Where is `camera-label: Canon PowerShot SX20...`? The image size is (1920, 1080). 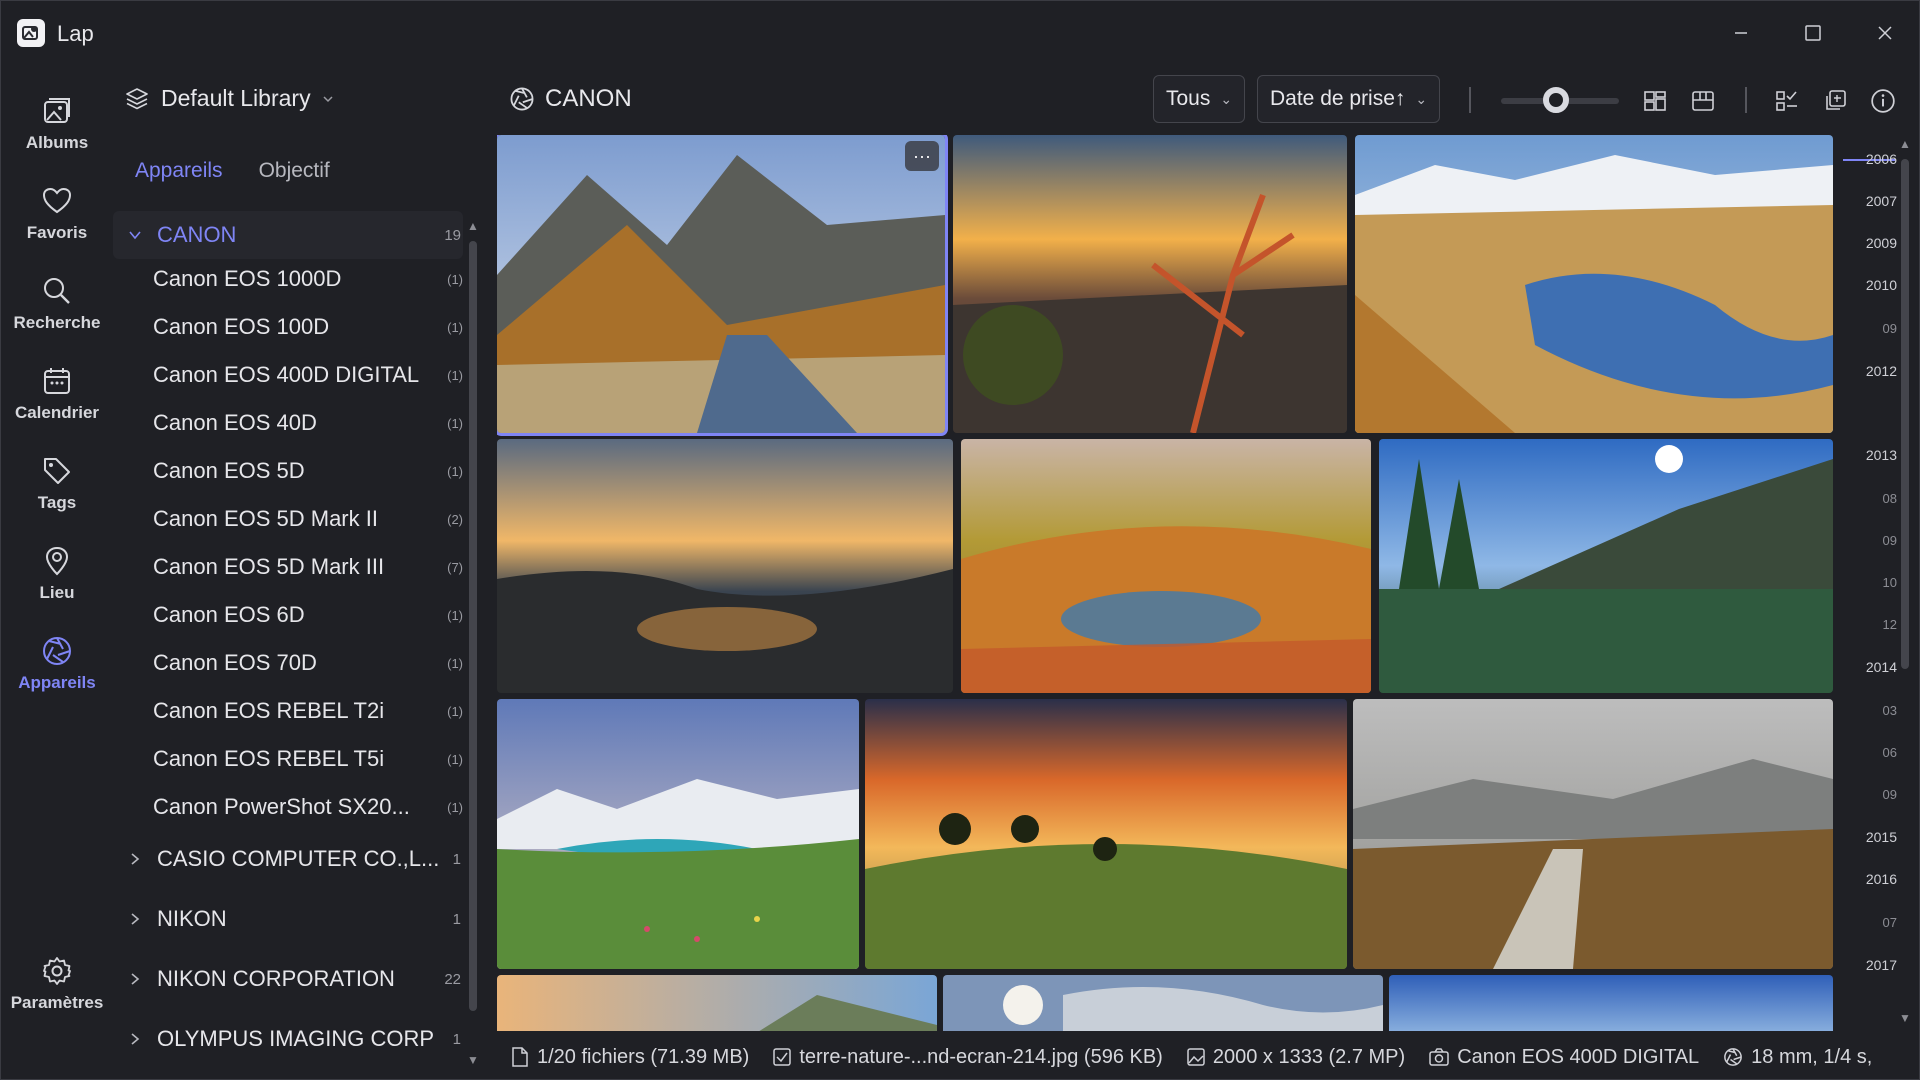 camera-label: Canon PowerShot SX20... is located at coordinates (281, 806).